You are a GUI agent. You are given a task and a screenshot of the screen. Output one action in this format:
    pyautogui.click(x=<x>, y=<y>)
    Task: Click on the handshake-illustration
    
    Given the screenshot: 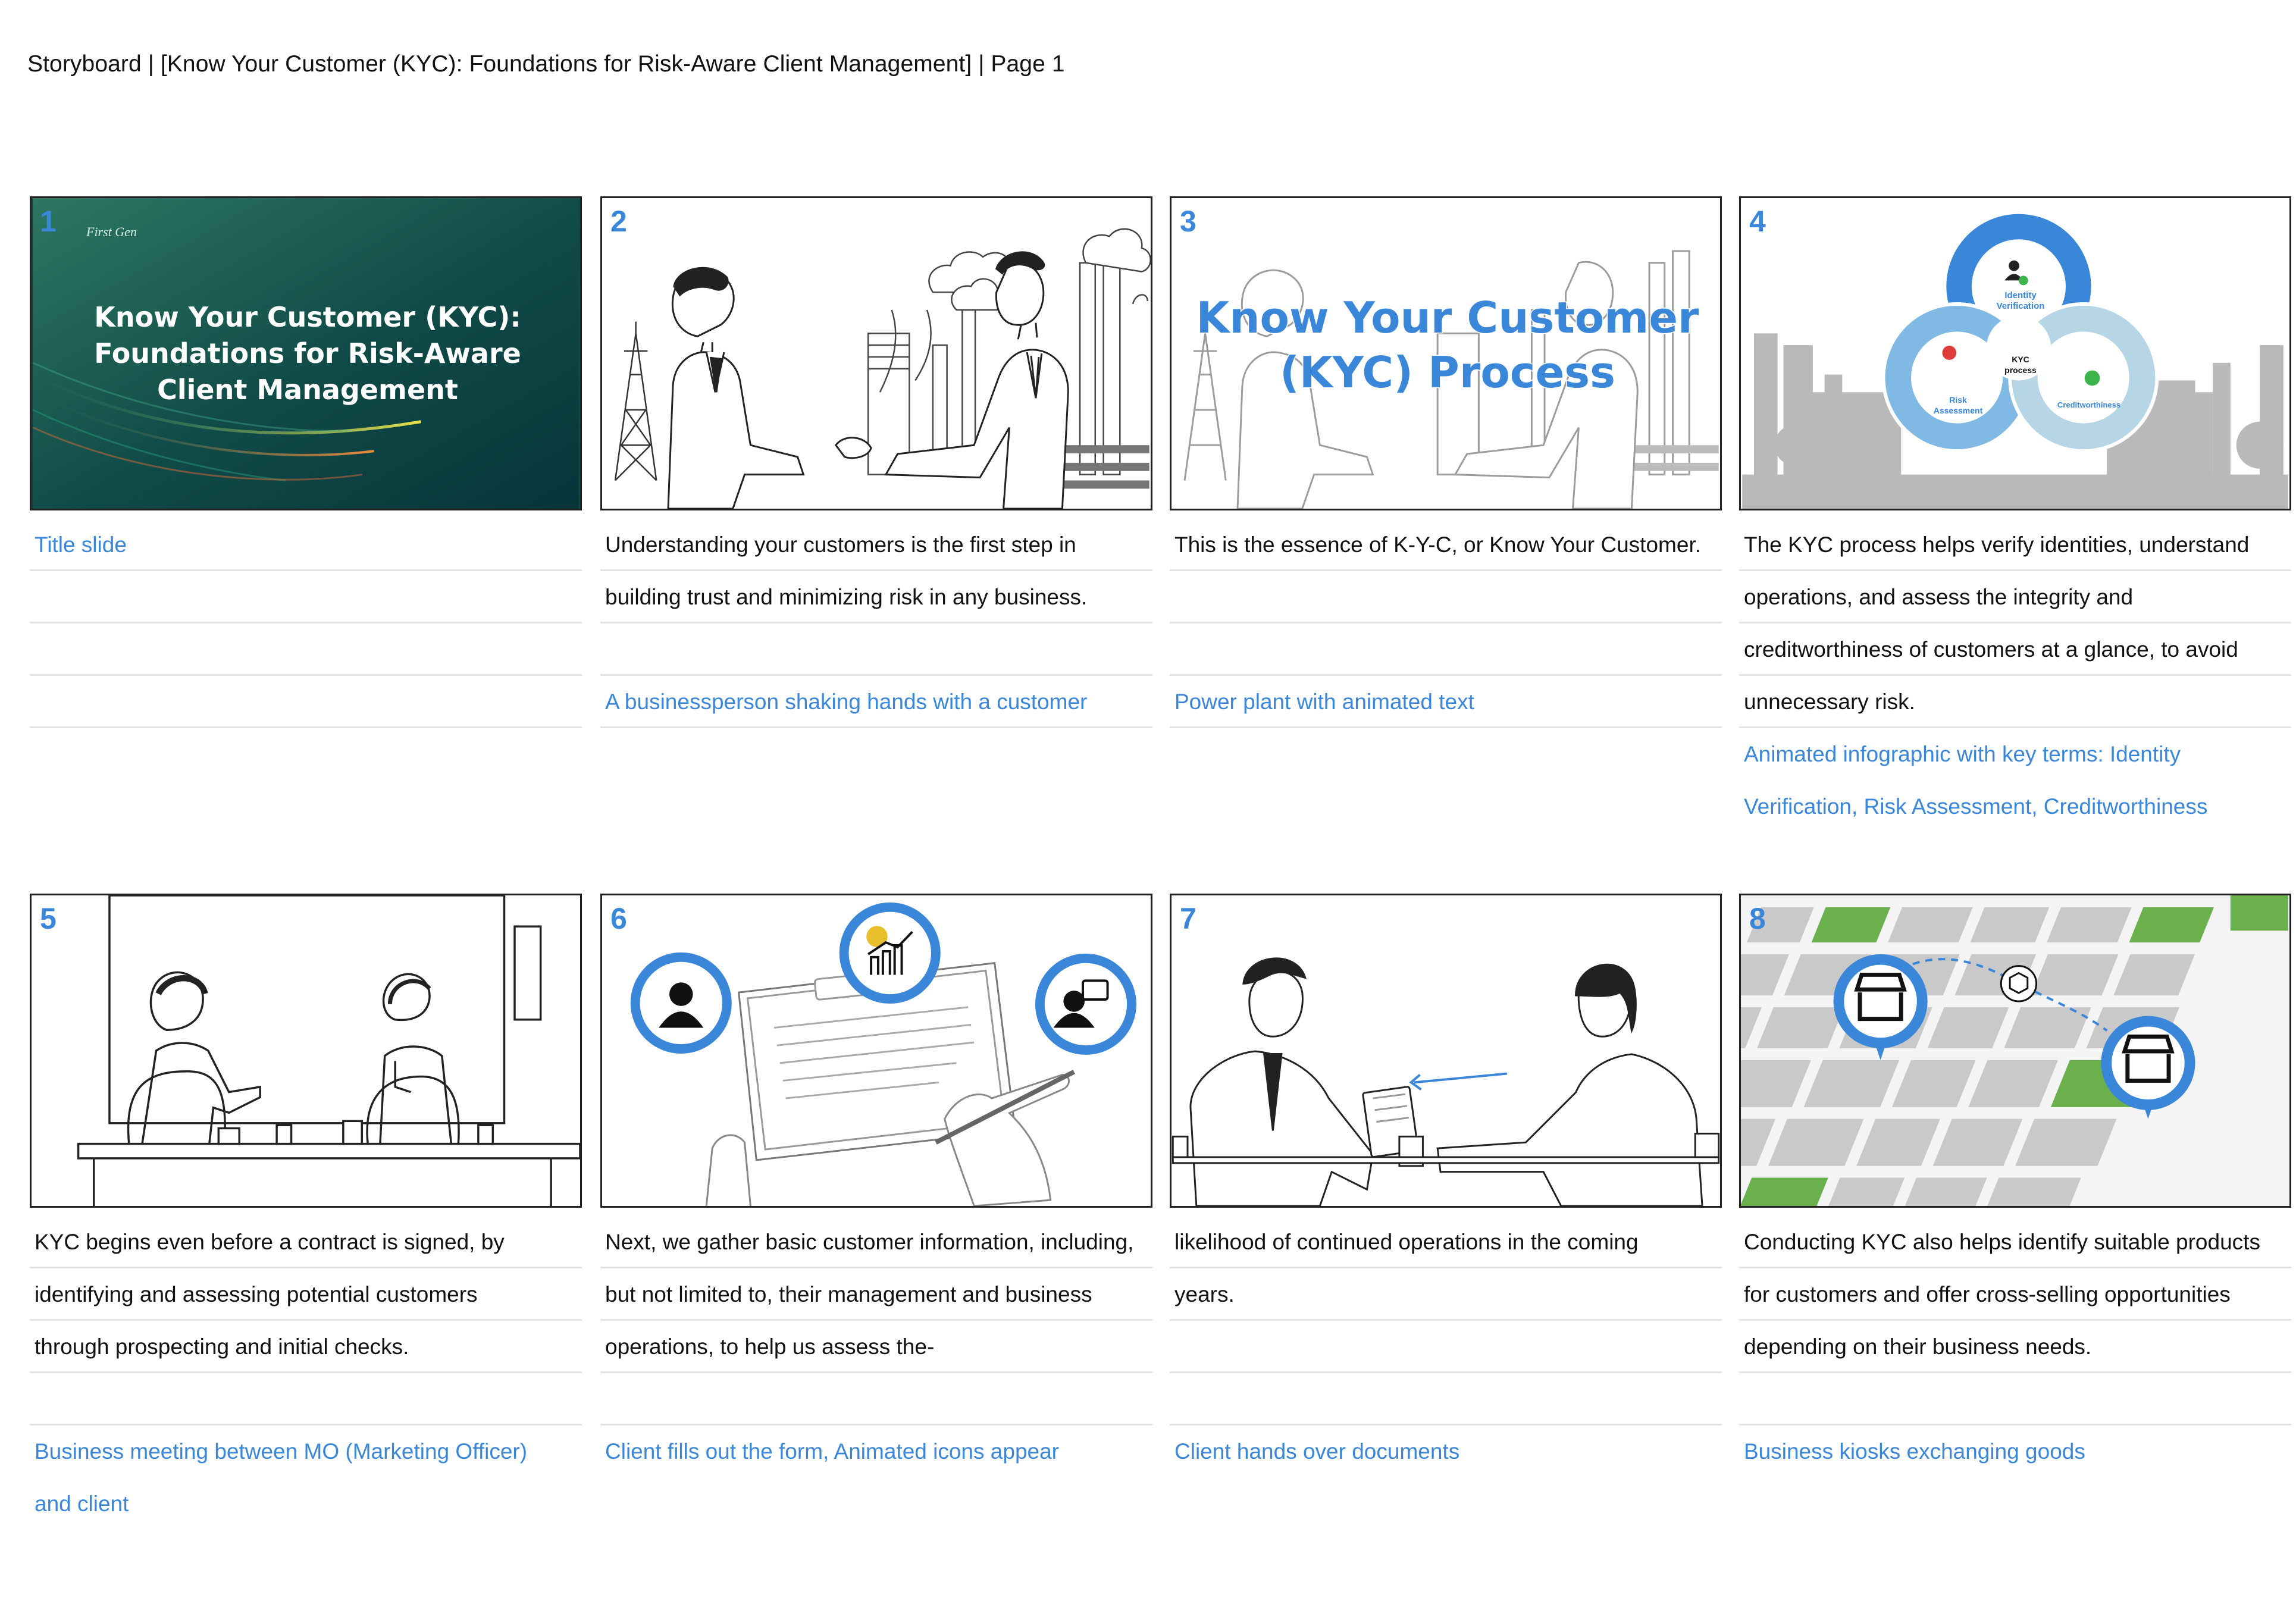 What is the action you would take?
    pyautogui.click(x=882, y=369)
    